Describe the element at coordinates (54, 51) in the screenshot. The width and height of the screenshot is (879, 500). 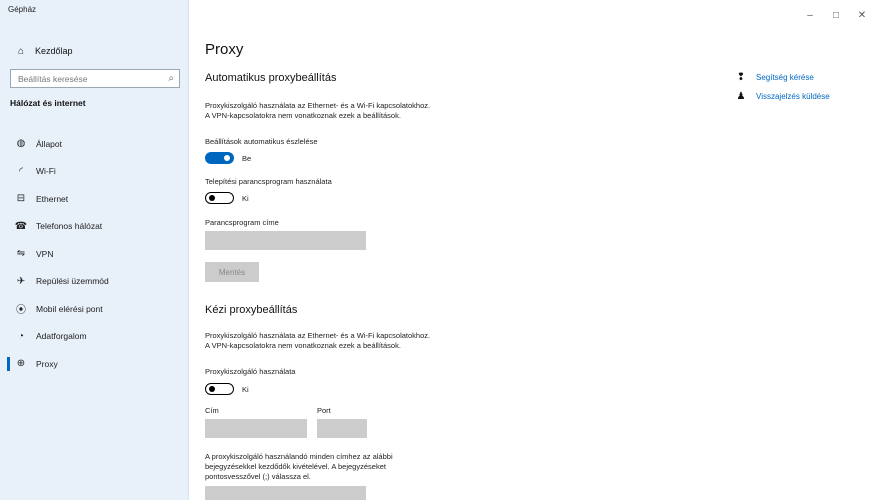
I see `sidebar-home-label: Kezdőlap` at that location.